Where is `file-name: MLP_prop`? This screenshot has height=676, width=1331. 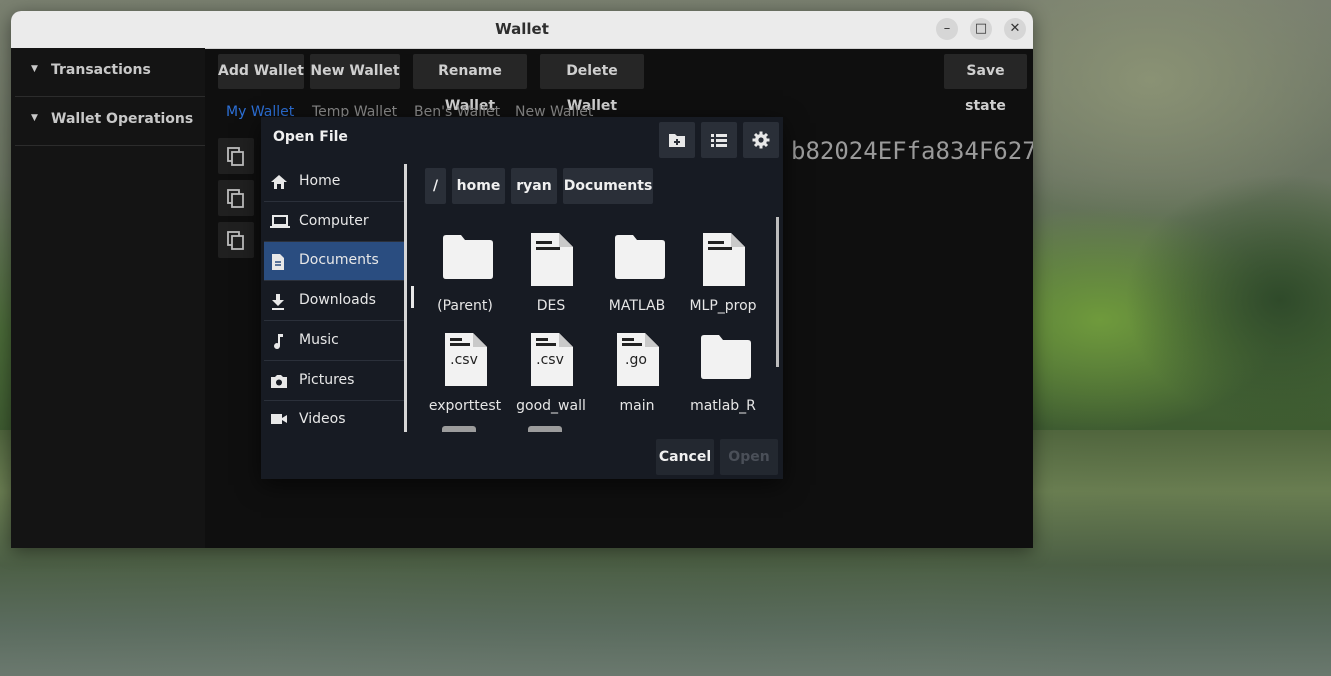 file-name: MLP_prop is located at coordinates (723, 306).